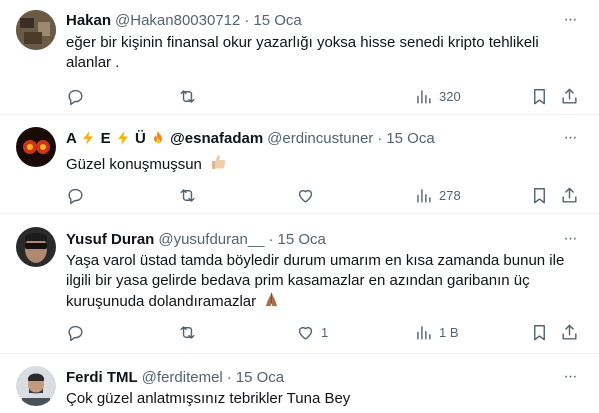 The height and width of the screenshot is (413, 599). Describe the element at coordinates (134, 164) in the screenshot. I see `tweet-text: Güzel konuşmuşsun` at that location.